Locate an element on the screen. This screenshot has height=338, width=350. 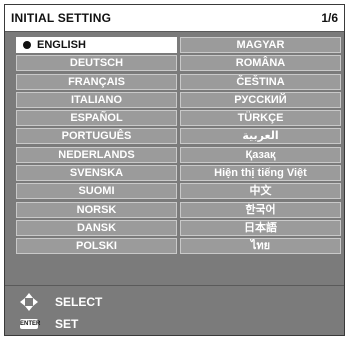
header-bar: INITIAL SETTING 1/6 is located at coordinates (174, 18).